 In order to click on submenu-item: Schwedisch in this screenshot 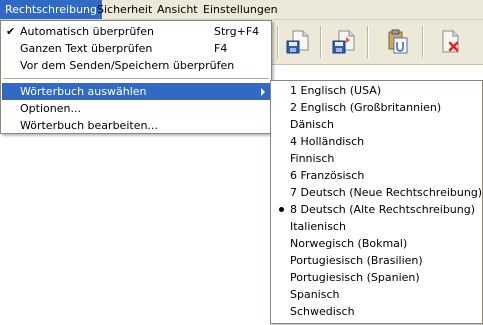, I will do `click(376, 311)`.